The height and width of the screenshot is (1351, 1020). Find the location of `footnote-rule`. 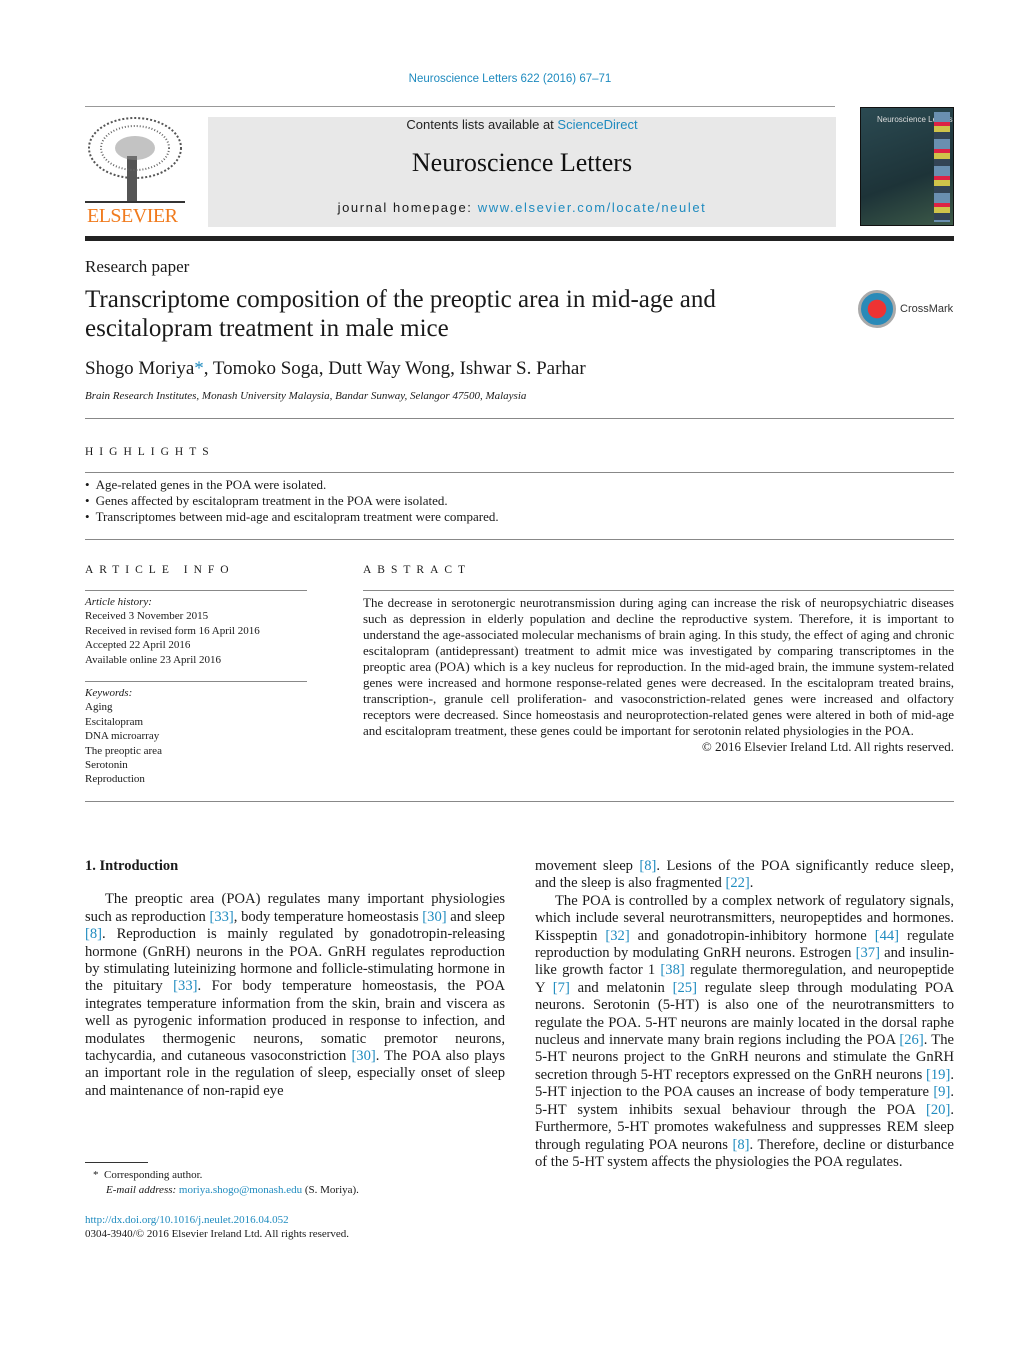

footnote-rule is located at coordinates (116, 1162).